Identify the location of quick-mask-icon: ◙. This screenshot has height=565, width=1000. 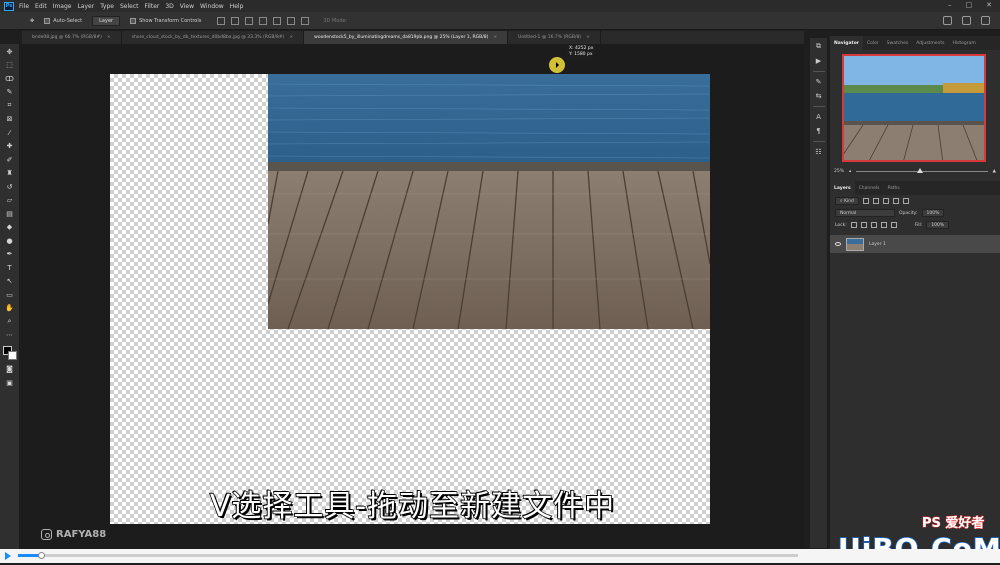
(10, 369).